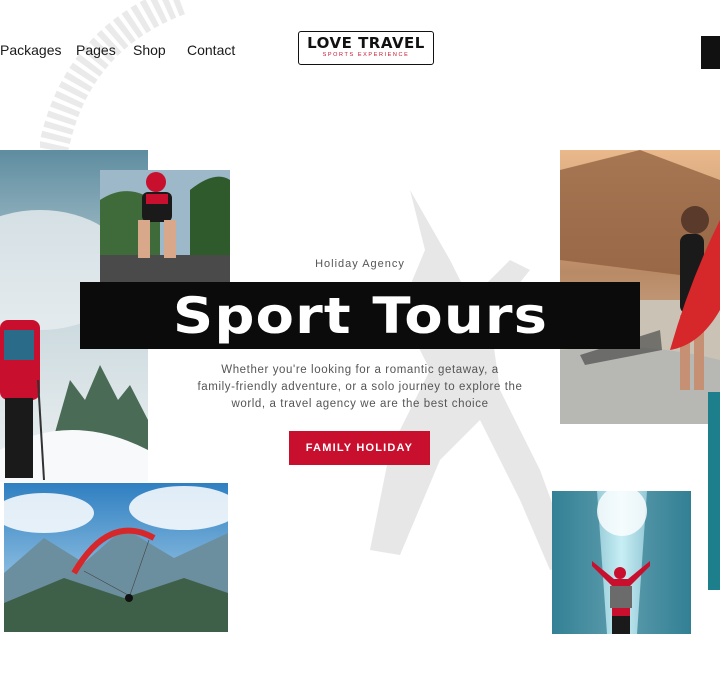  What do you see at coordinates (149, 50) in the screenshot?
I see `nav-item-shop: Shop` at bounding box center [149, 50].